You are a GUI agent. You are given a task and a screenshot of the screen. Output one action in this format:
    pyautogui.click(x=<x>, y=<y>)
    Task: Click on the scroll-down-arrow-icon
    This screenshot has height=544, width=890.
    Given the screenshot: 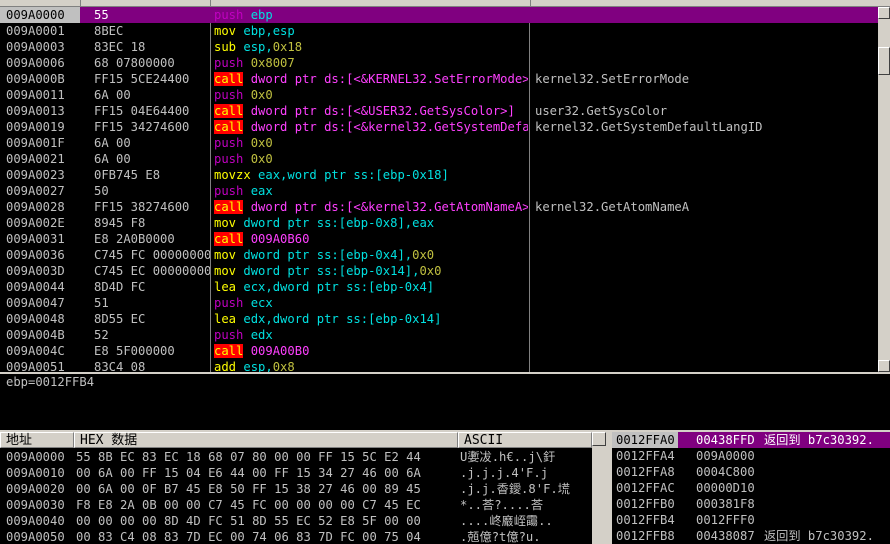 What is the action you would take?
    pyautogui.click(x=884, y=366)
    